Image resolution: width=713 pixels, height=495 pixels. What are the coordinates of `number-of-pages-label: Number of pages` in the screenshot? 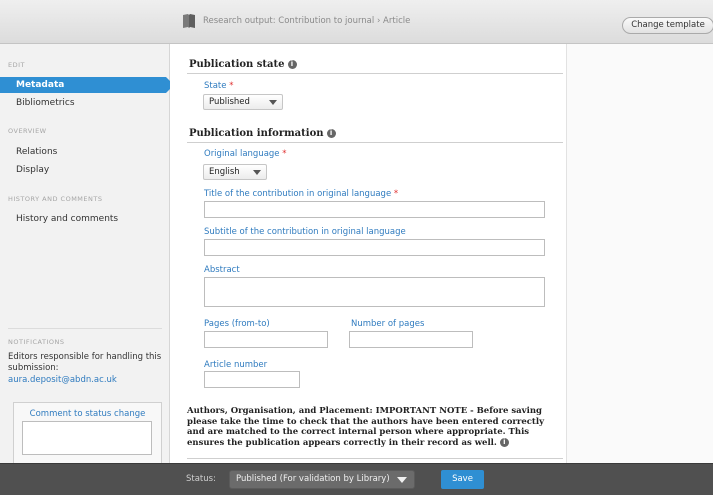 It's located at (388, 324).